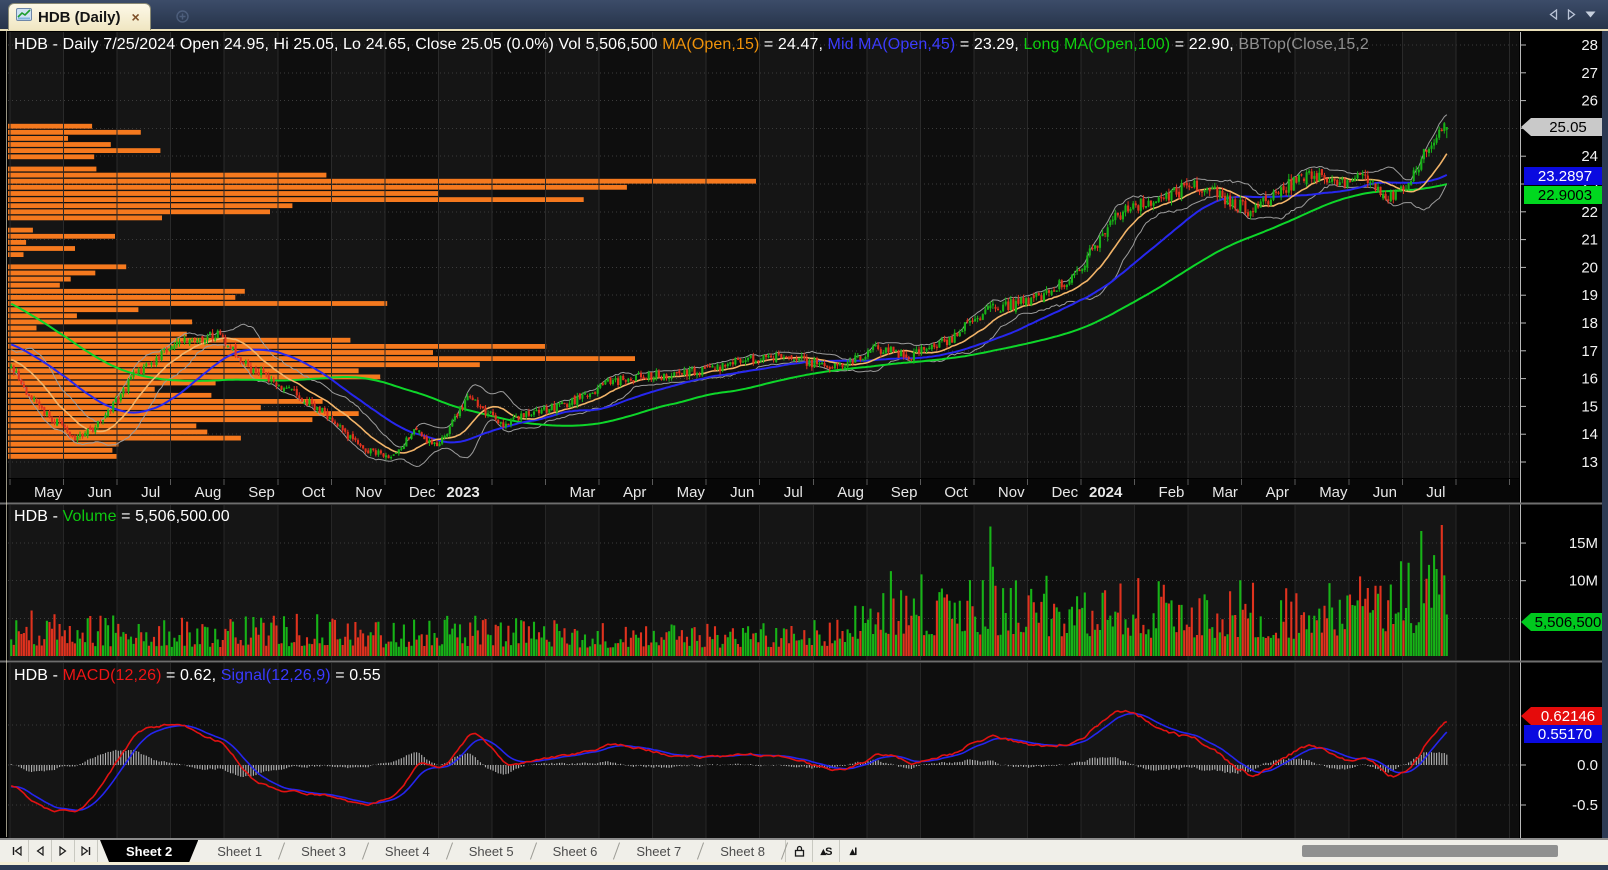 This screenshot has width=1608, height=870. I want to click on title-segment: Volume, so click(89, 516).